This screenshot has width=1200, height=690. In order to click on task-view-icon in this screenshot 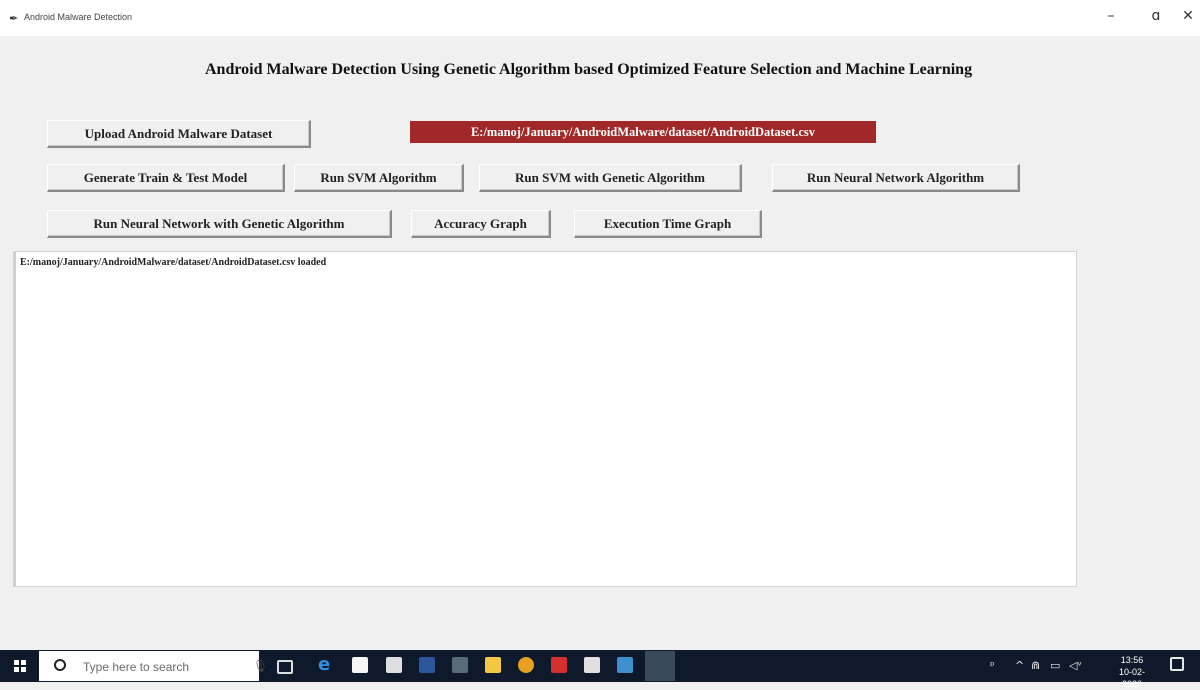, I will do `click(285, 667)`.